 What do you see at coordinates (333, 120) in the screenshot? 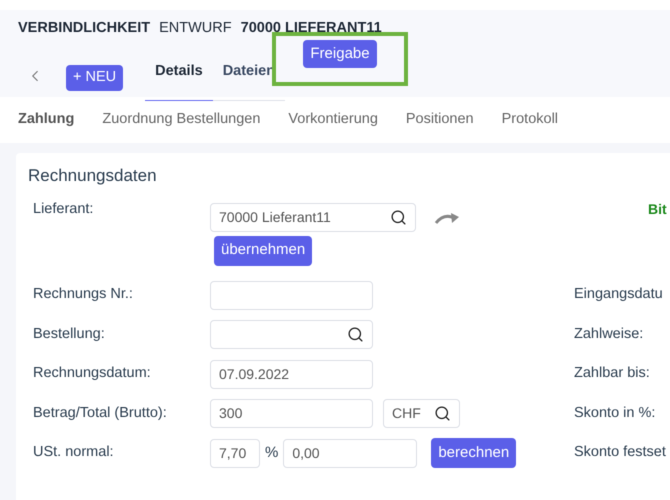
I see `subtab: Vorkontierung` at bounding box center [333, 120].